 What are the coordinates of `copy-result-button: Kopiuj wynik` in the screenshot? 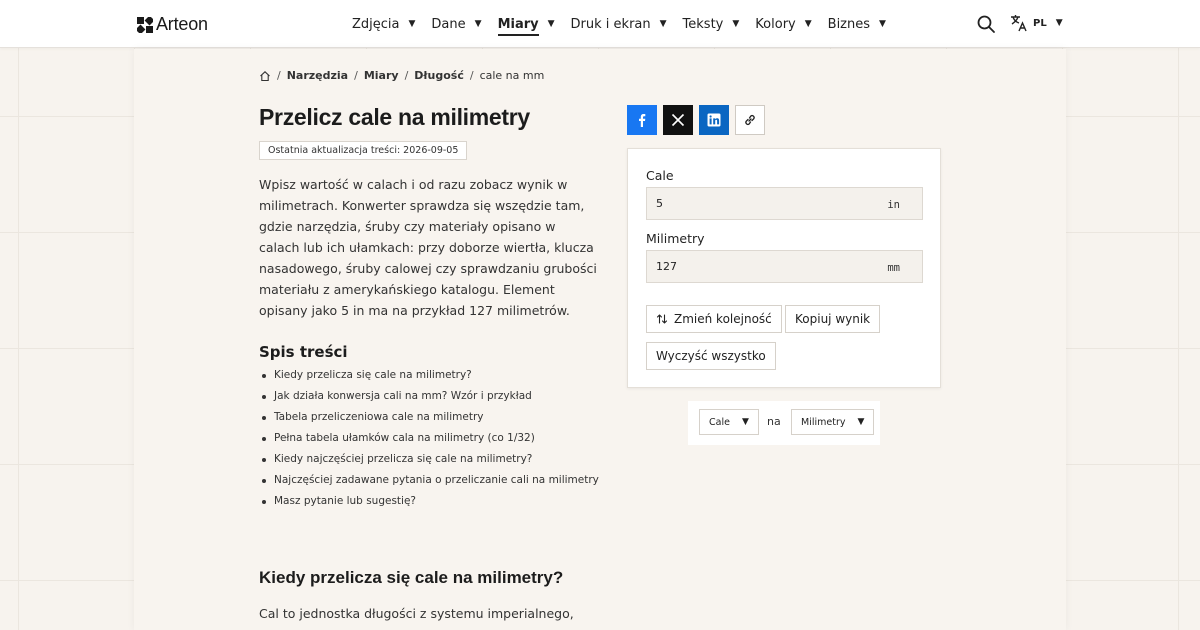 It's located at (833, 319).